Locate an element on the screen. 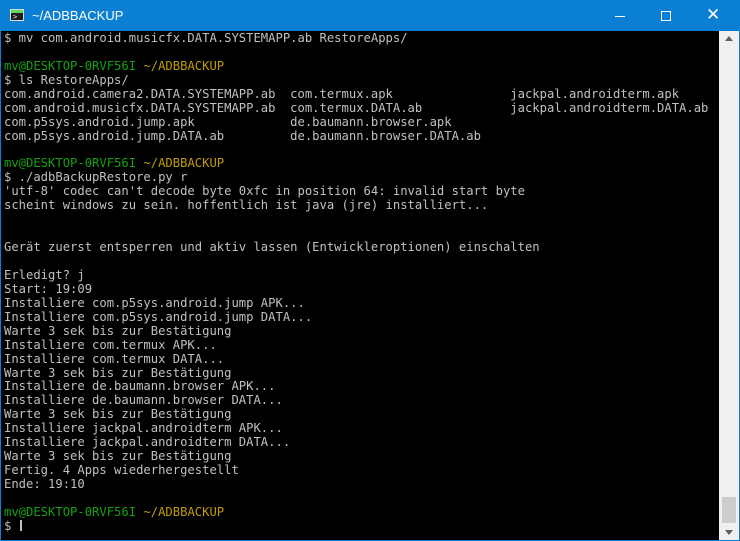  maximize-button is located at coordinates (666, 16).